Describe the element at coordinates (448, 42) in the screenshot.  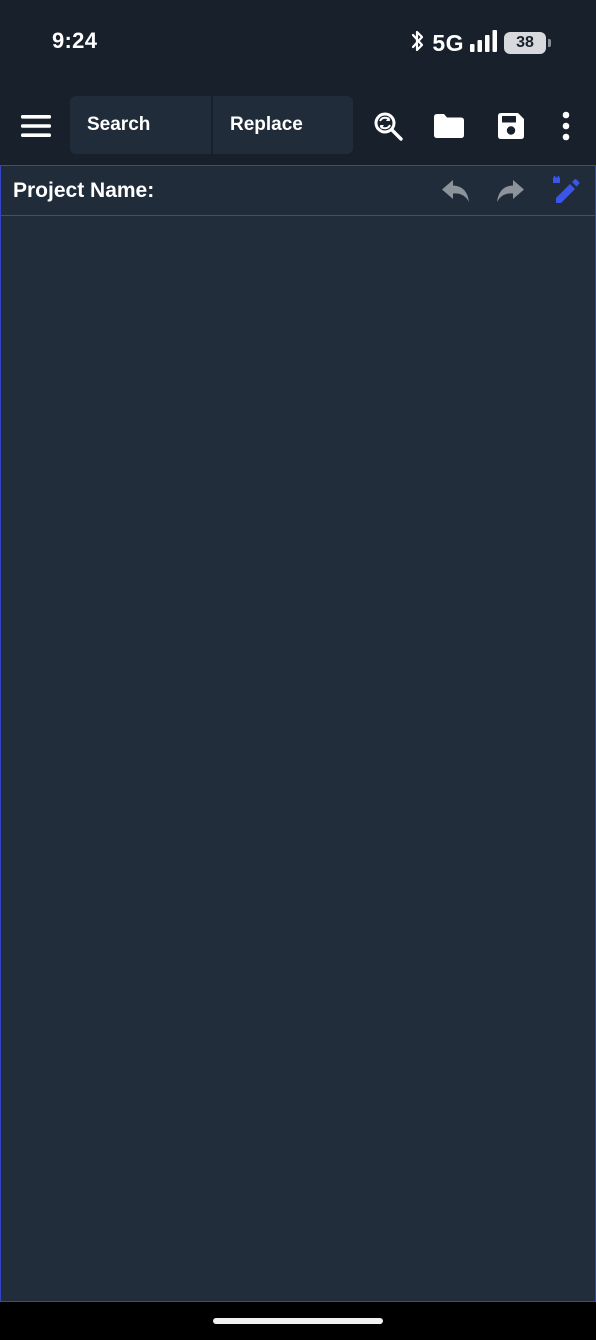
I see `network-type: 5G` at that location.